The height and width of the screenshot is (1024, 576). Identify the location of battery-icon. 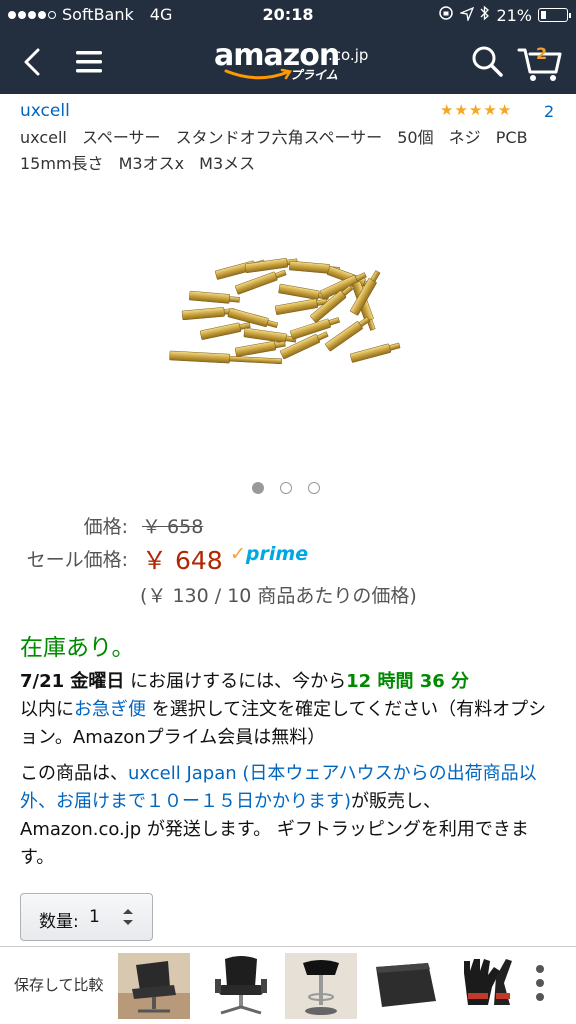
(554, 15).